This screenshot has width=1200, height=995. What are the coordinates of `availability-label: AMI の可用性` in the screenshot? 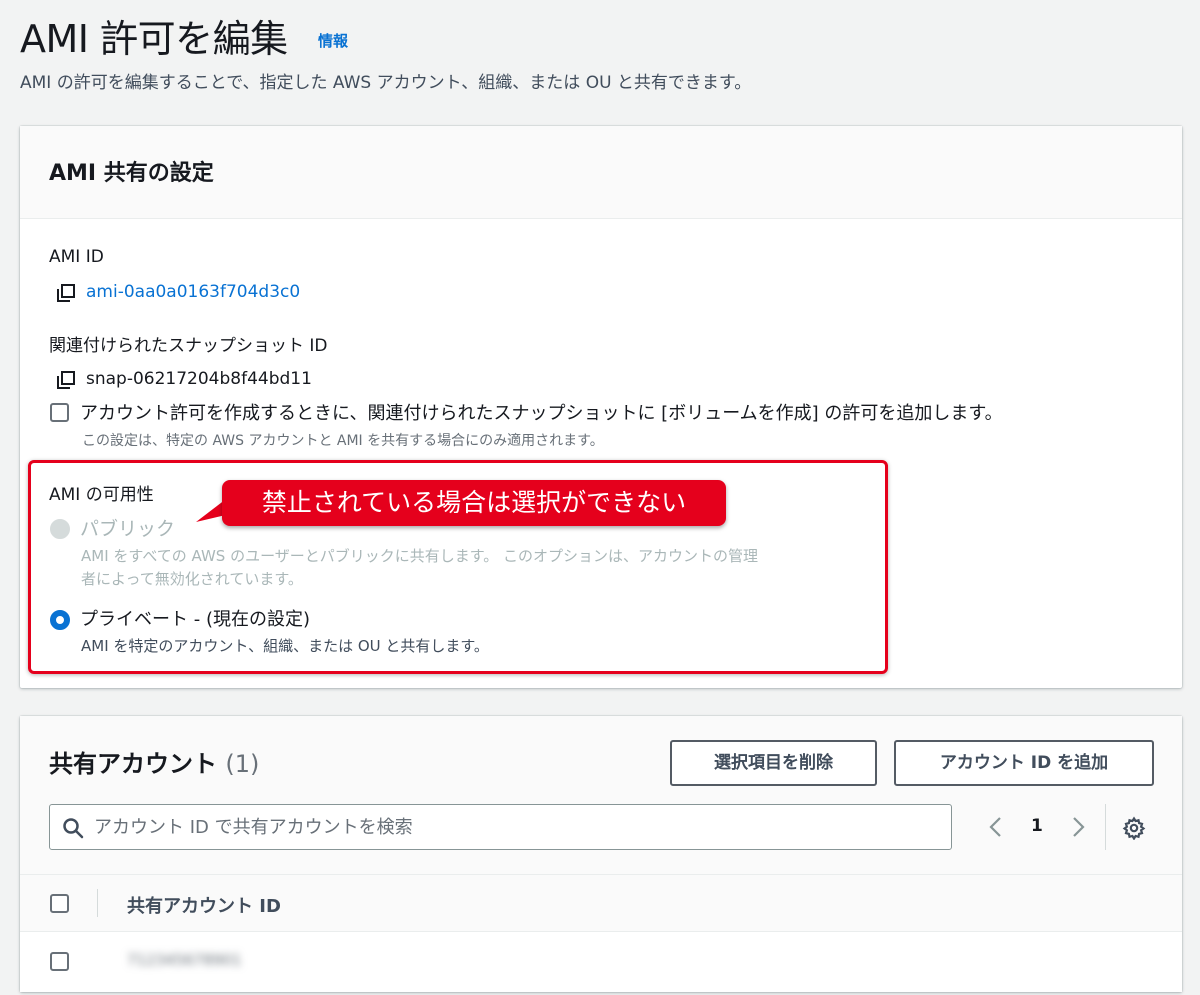 It's located at (101, 495).